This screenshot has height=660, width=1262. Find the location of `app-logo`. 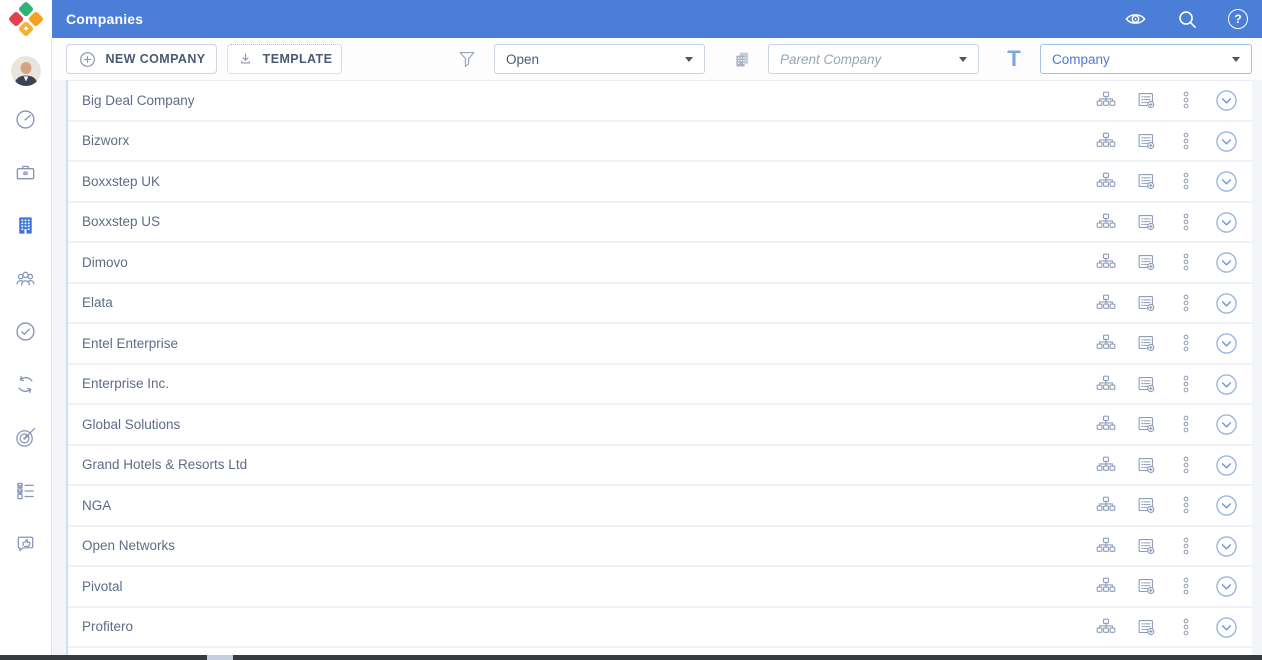

app-logo is located at coordinates (26, 19).